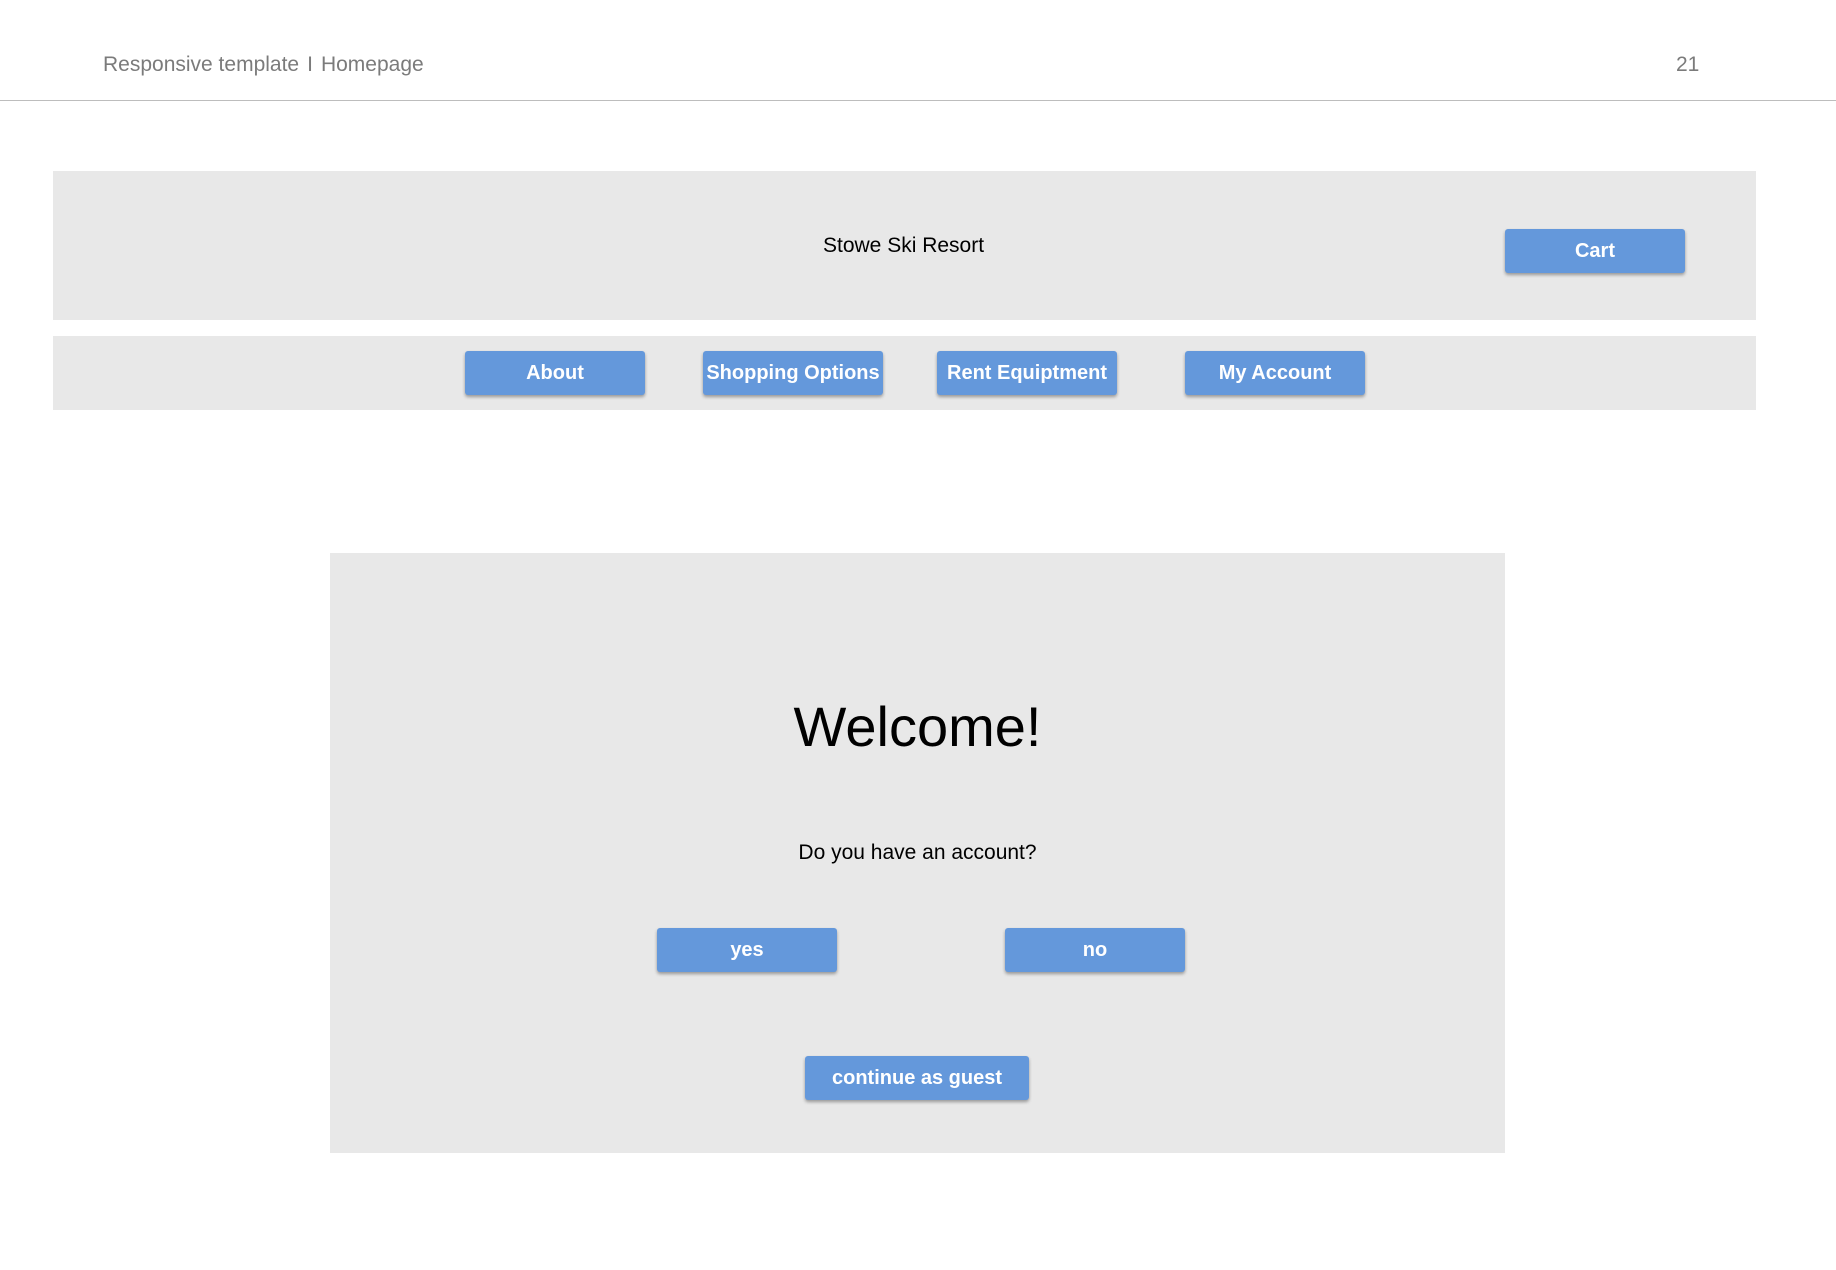  I want to click on nav-my-account-button: My Account, so click(1275, 373).